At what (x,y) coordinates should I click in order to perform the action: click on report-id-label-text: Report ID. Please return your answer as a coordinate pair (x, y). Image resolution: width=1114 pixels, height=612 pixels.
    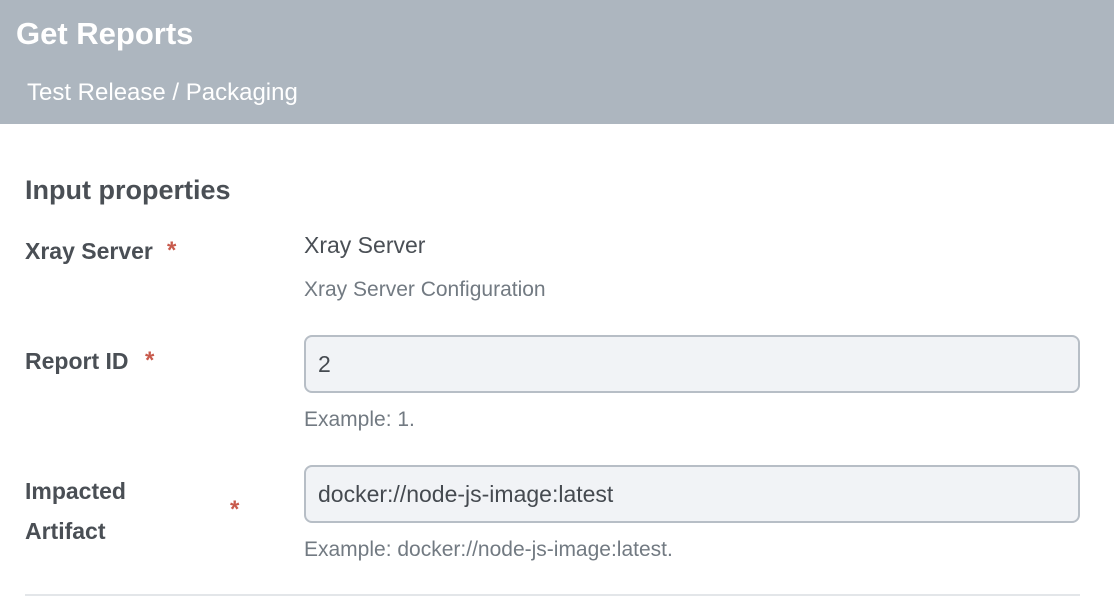
    Looking at the image, I should click on (77, 361).